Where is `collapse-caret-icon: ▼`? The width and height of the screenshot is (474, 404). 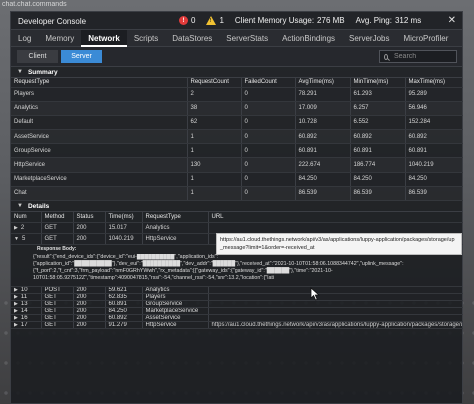
collapse-caret-icon: ▼ is located at coordinates (20, 206).